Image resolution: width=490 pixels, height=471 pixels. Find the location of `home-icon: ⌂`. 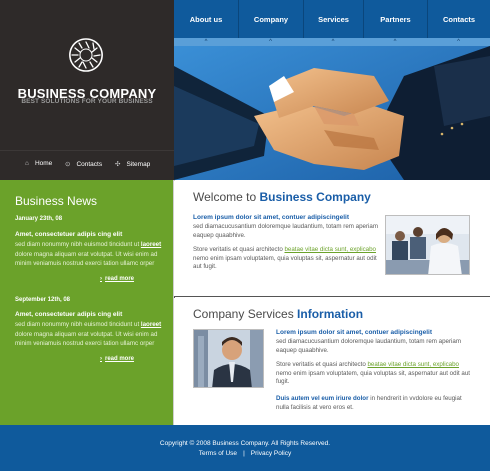

home-icon: ⌂ is located at coordinates (27, 163).